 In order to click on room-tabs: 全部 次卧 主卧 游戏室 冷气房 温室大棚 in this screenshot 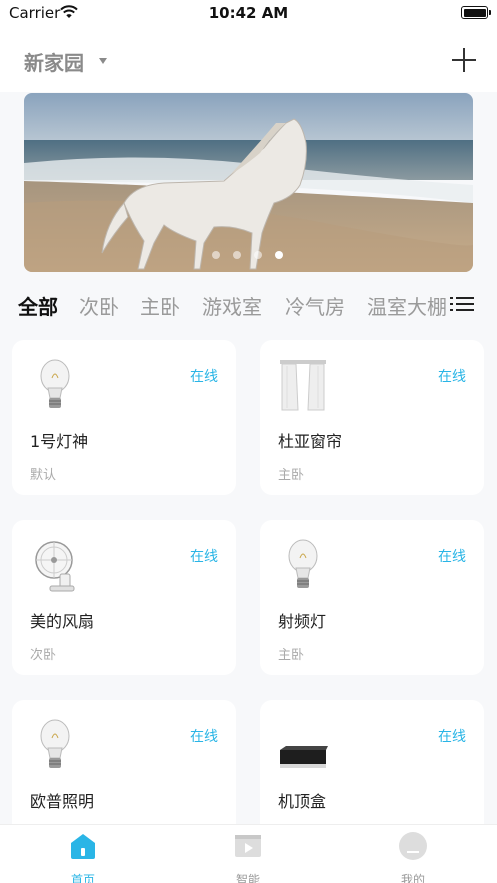, I will do `click(248, 305)`.